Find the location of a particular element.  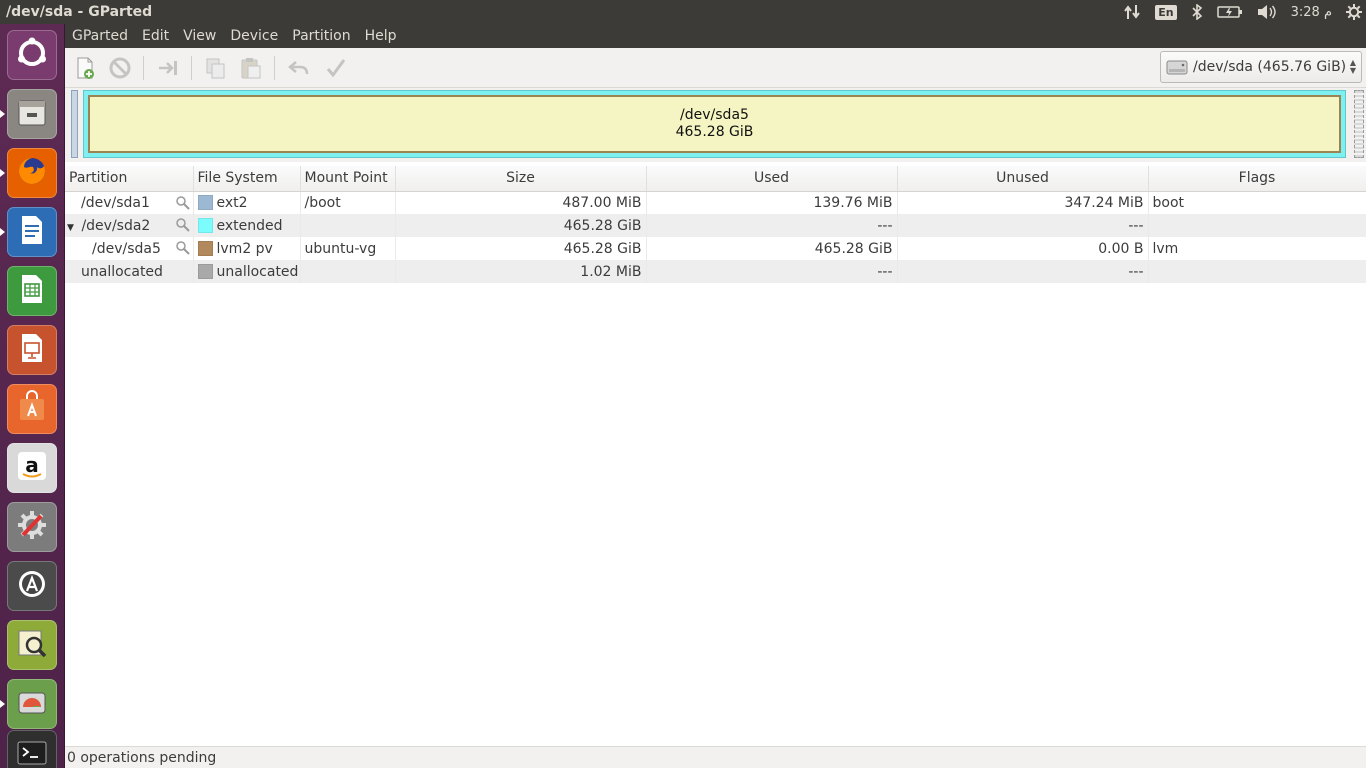

table-row: ▼ /dev/sda2 extended 465.28 GiB --- --- is located at coordinates (715, 225).